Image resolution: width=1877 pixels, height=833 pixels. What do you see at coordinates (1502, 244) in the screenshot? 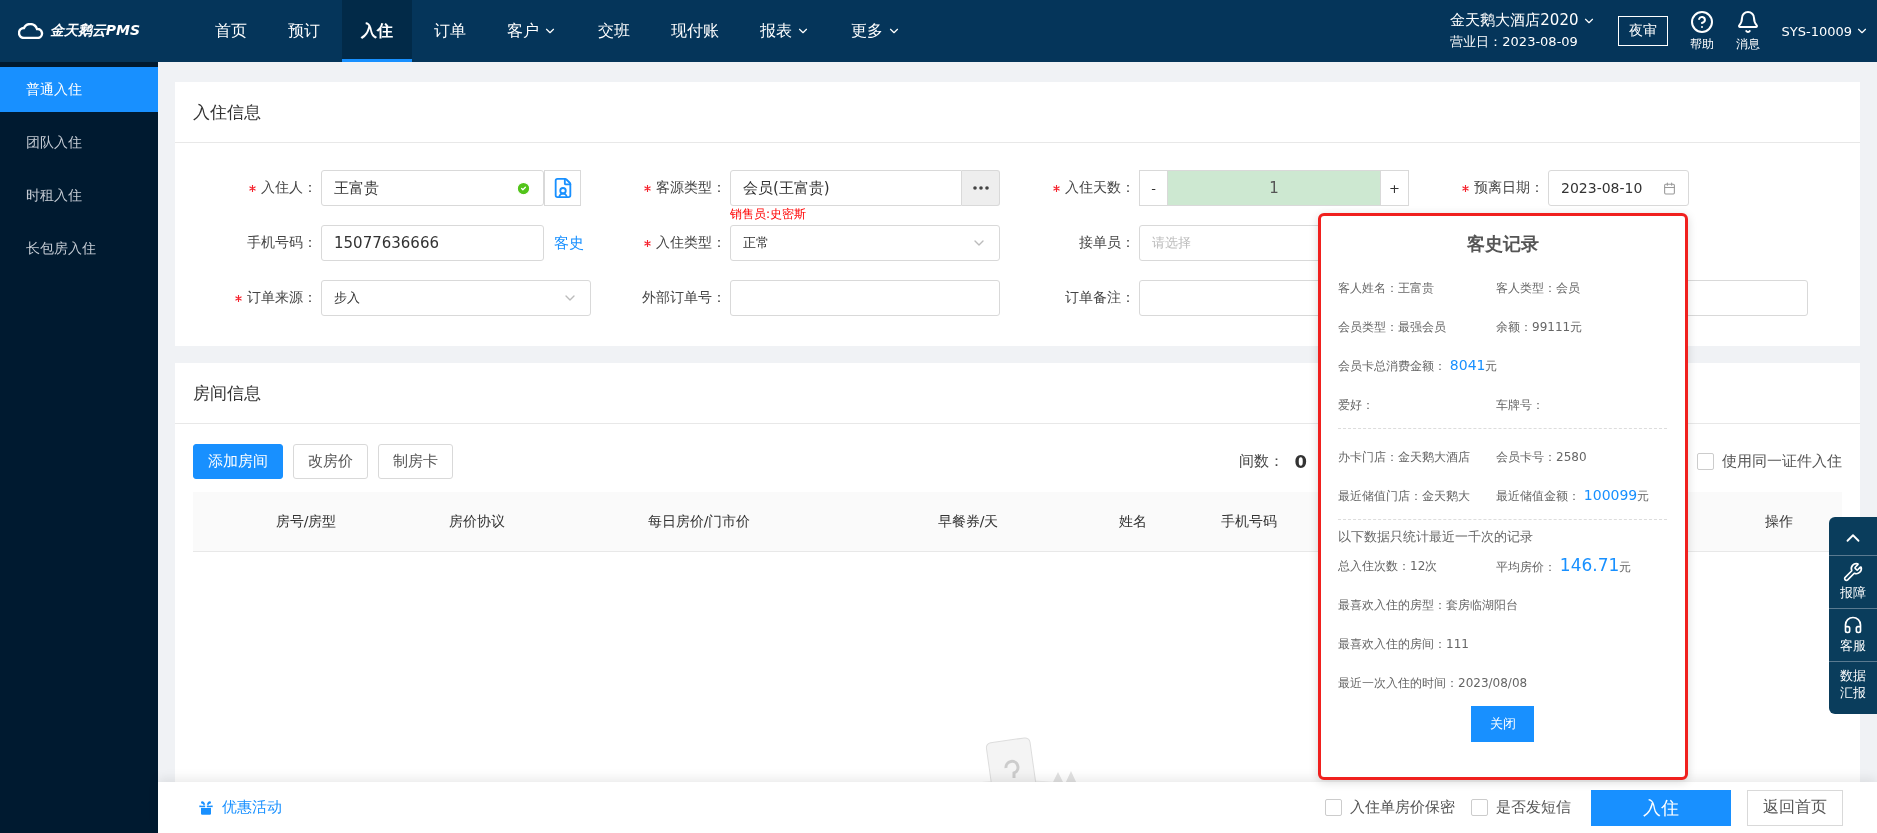
I see `popup-title: 客史记录` at bounding box center [1502, 244].